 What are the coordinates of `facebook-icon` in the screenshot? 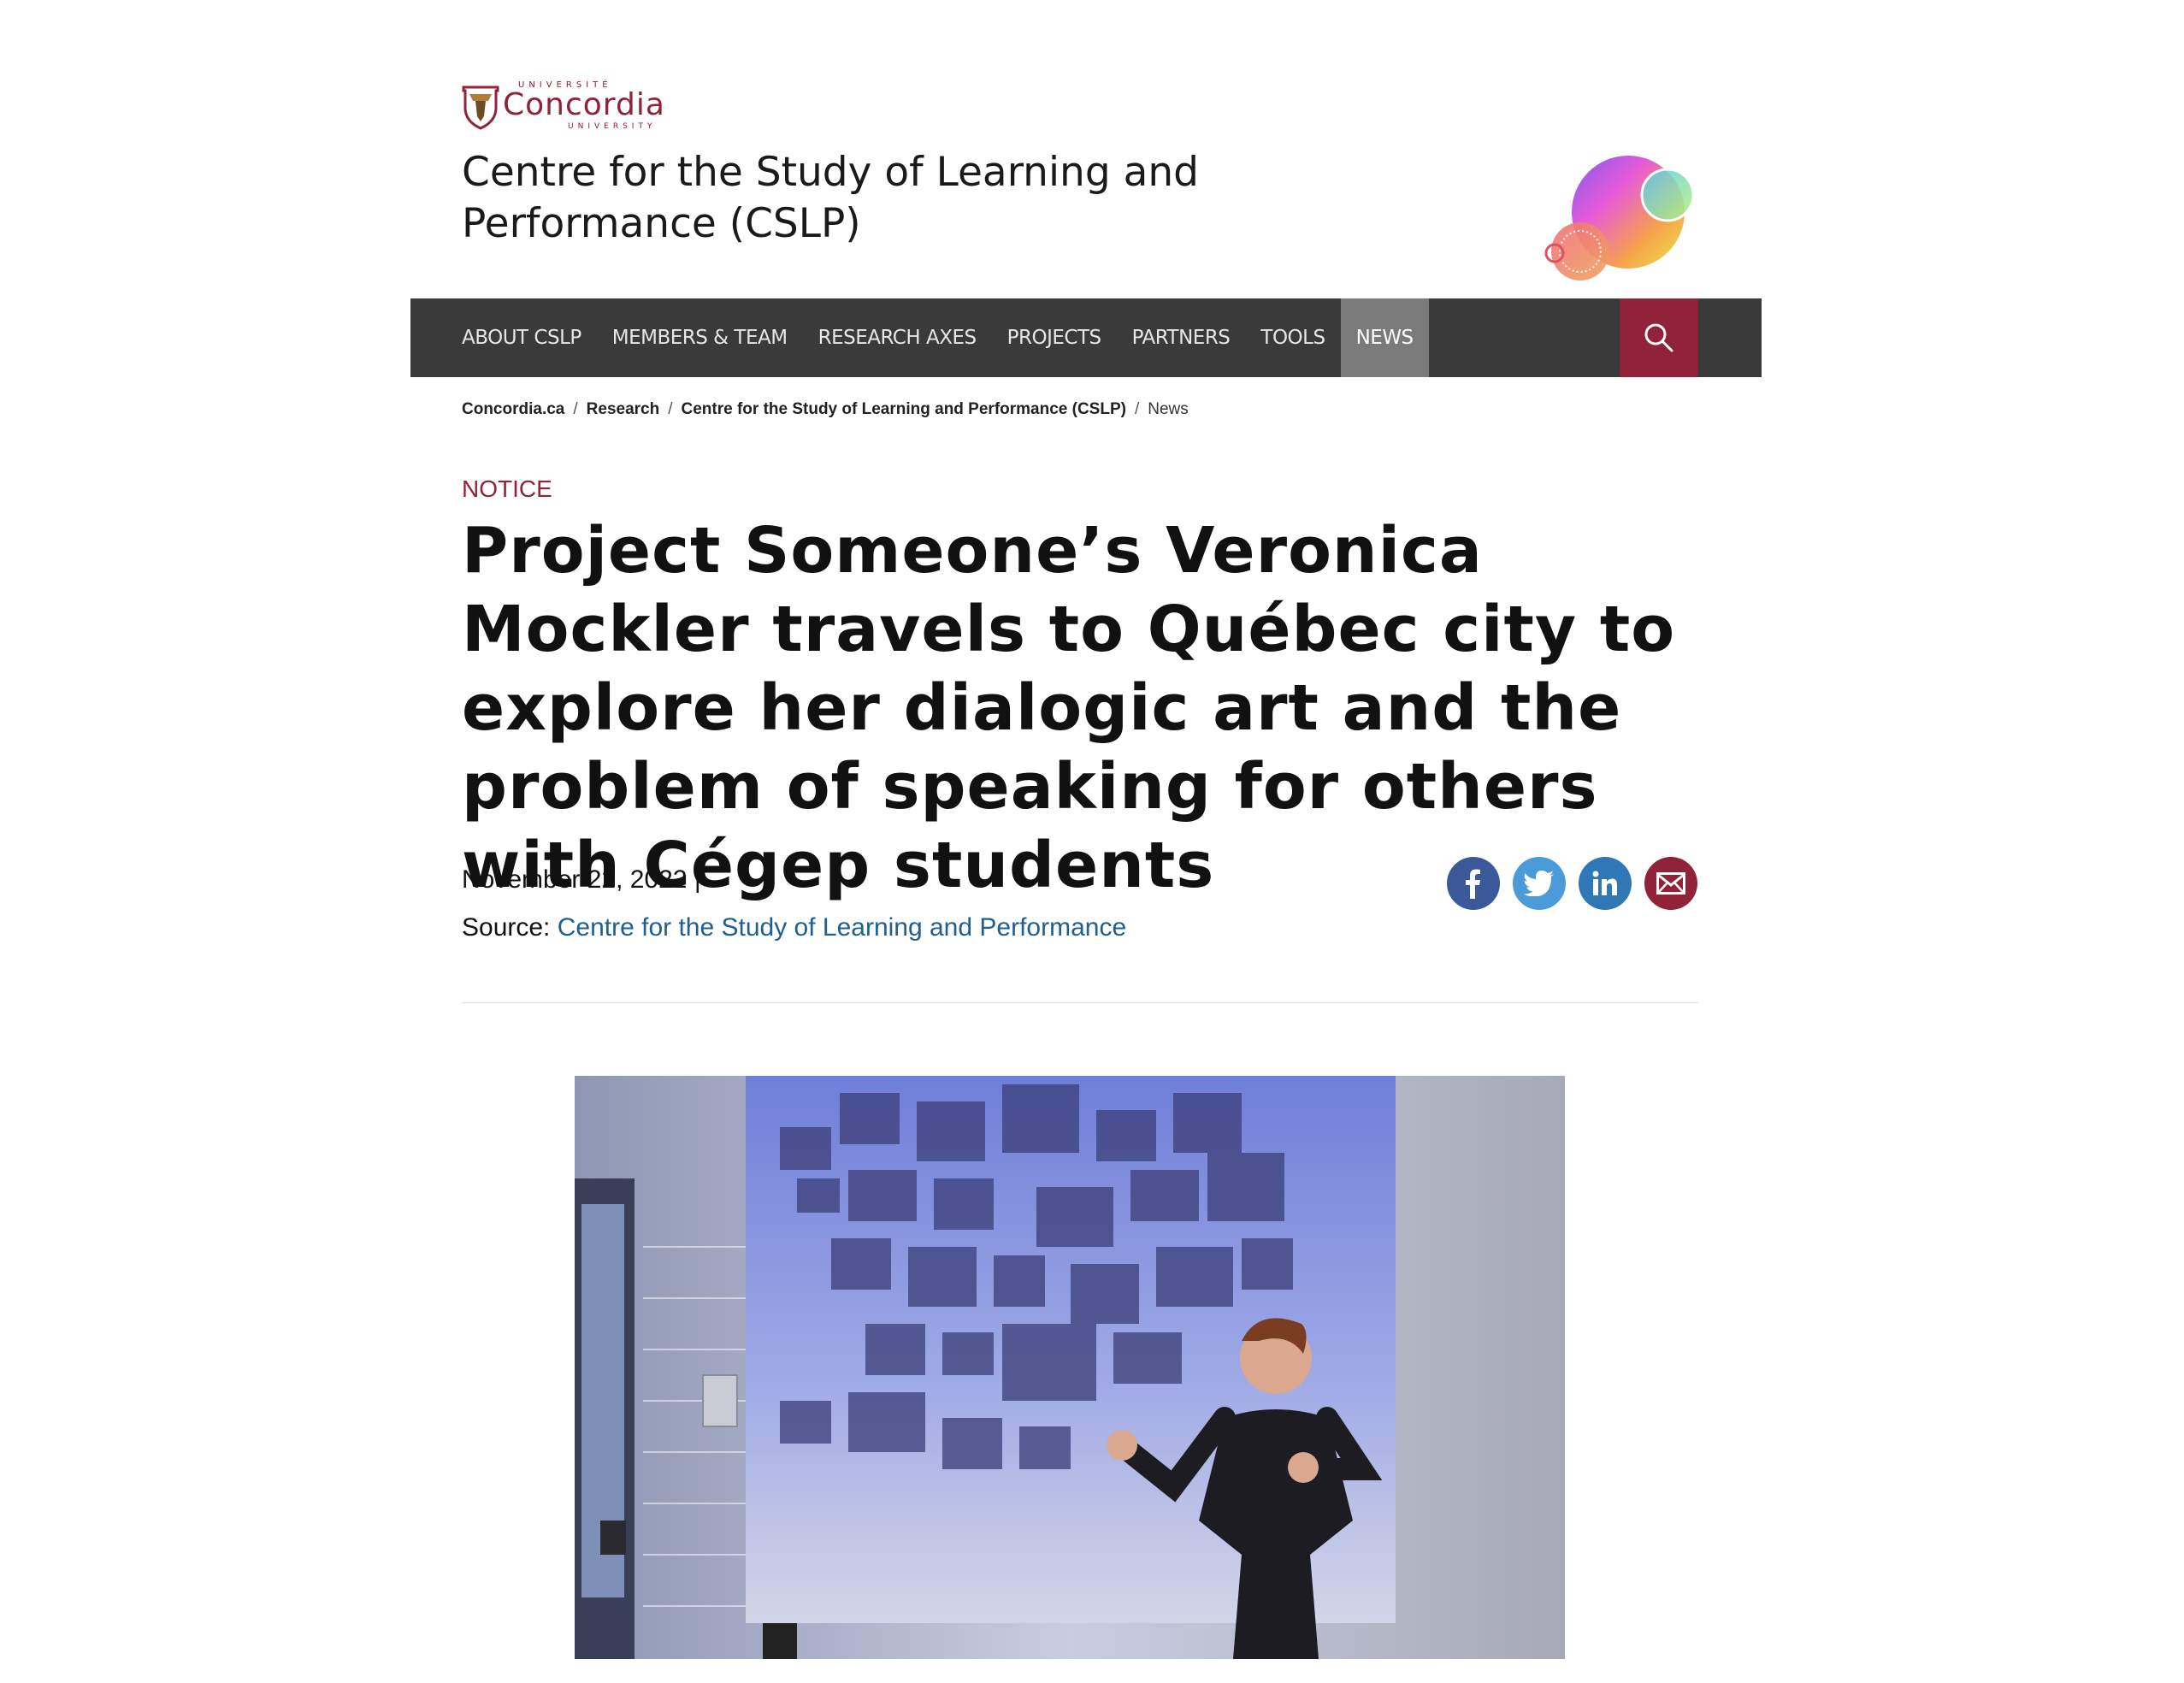 It's located at (1473, 884).